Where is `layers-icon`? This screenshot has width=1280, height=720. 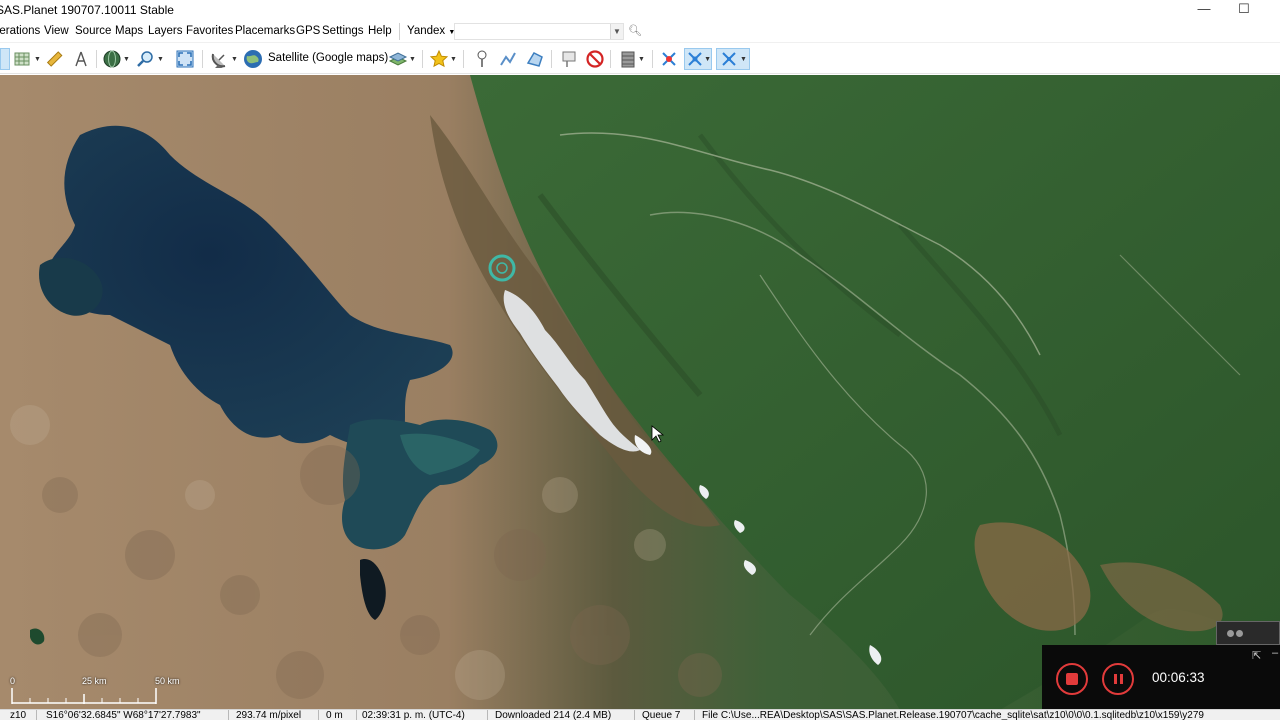
layers-icon is located at coordinates (398, 59).